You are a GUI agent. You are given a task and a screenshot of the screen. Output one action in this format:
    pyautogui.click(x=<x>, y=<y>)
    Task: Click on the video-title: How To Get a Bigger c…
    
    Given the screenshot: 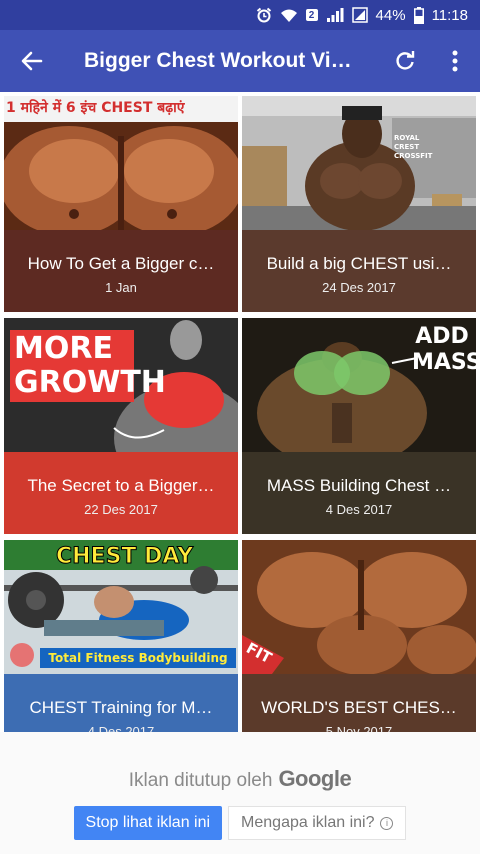 What is the action you would take?
    pyautogui.click(x=121, y=263)
    